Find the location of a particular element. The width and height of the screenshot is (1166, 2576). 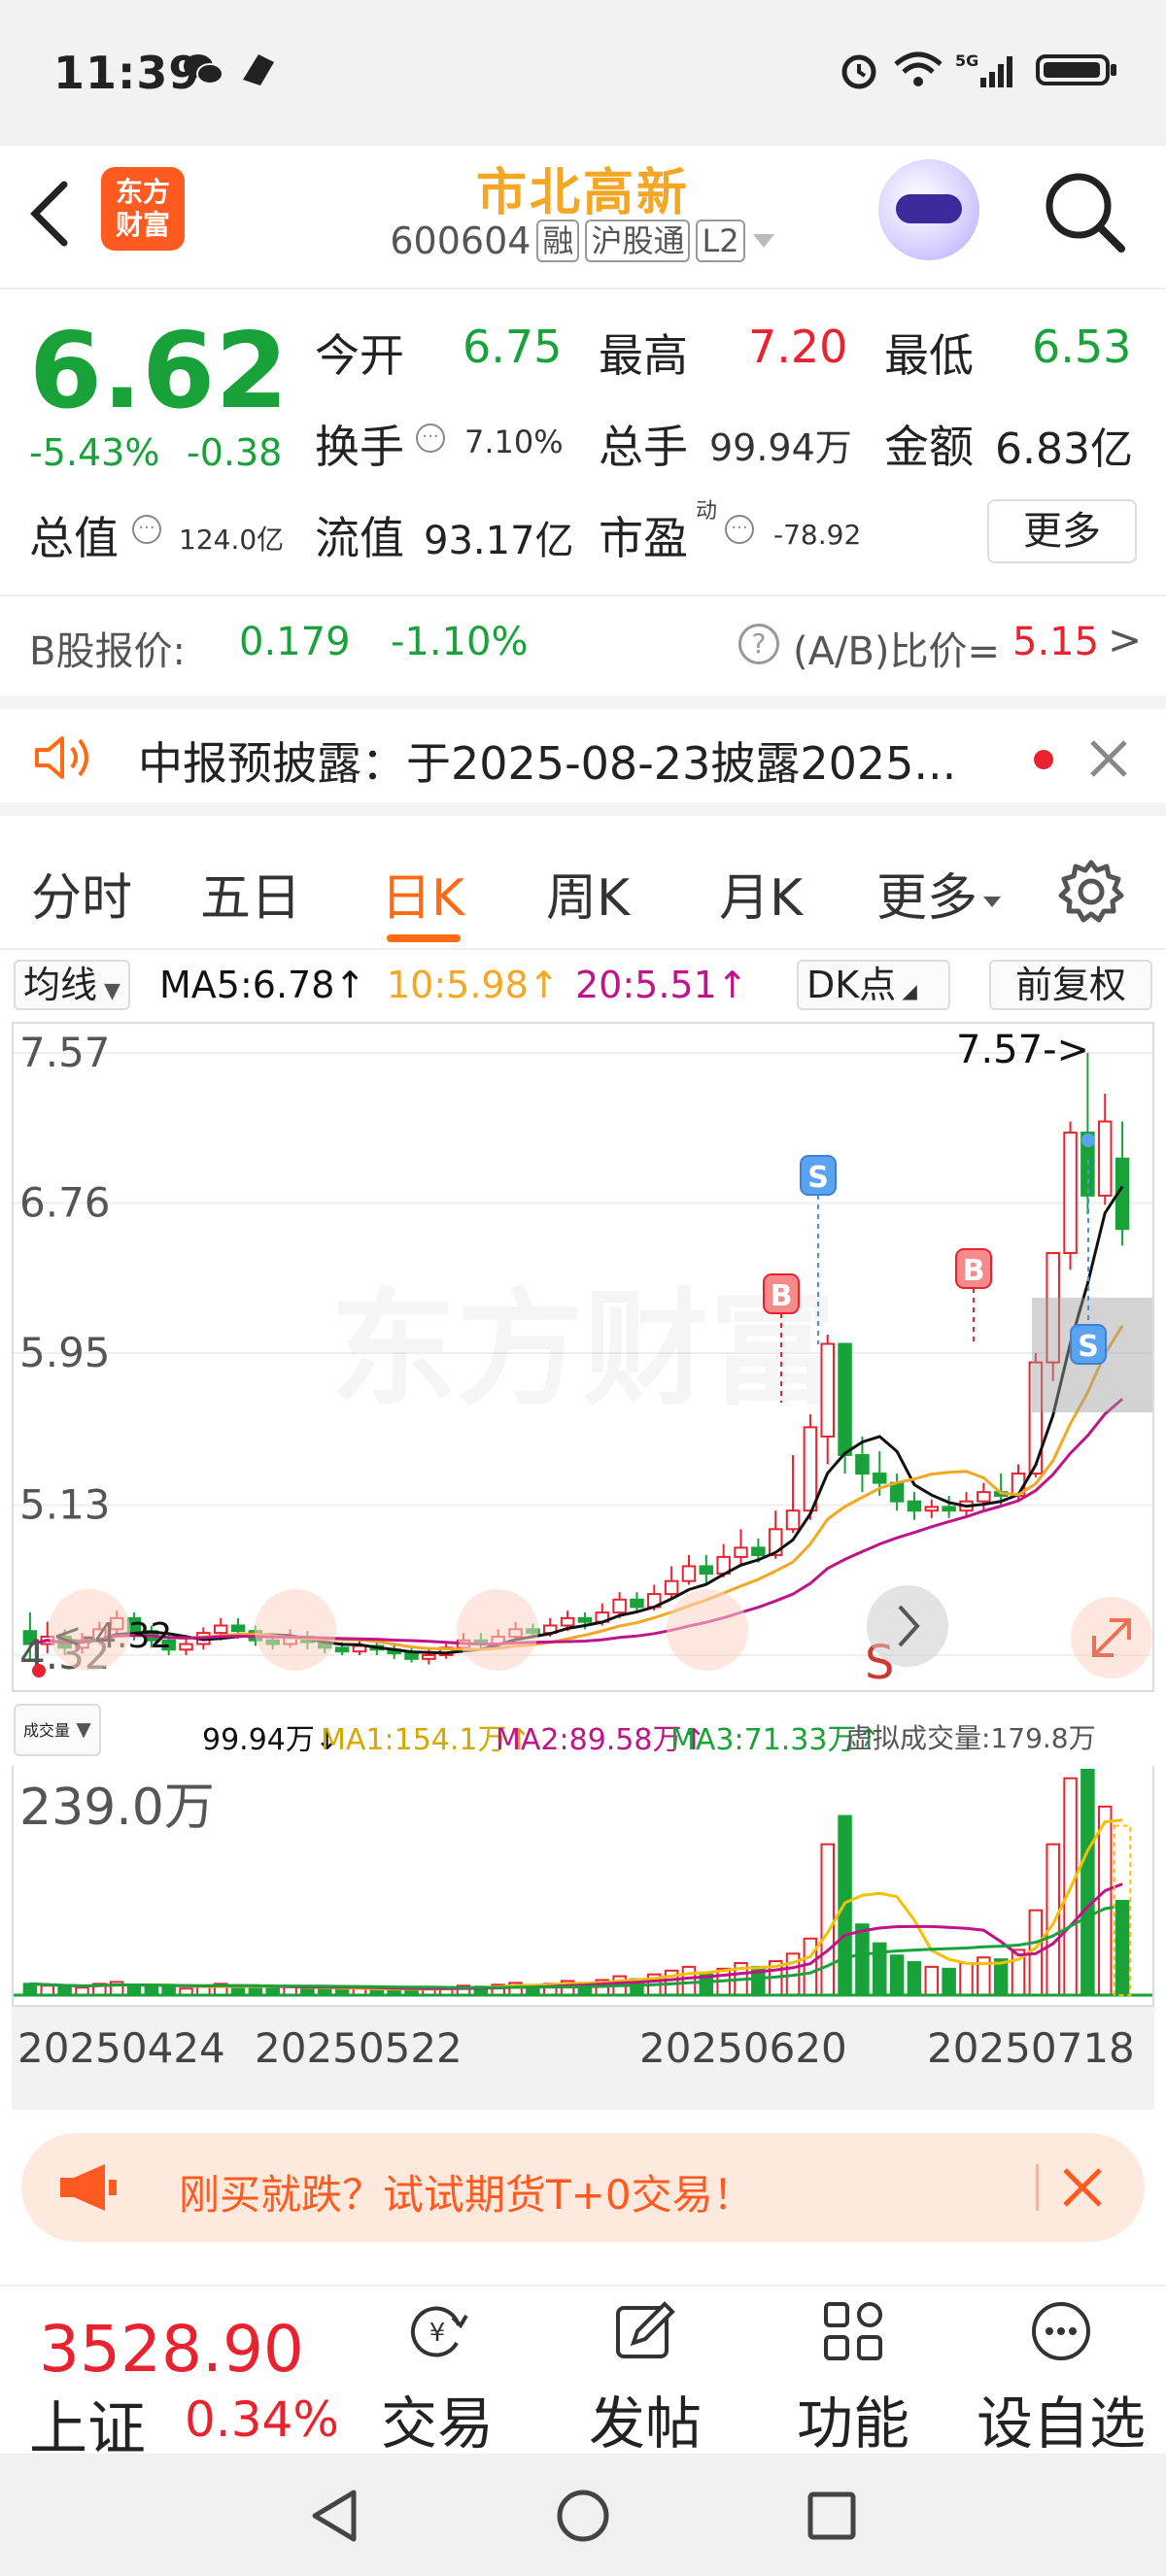

nav-recents-button is located at coordinates (832, 2518).